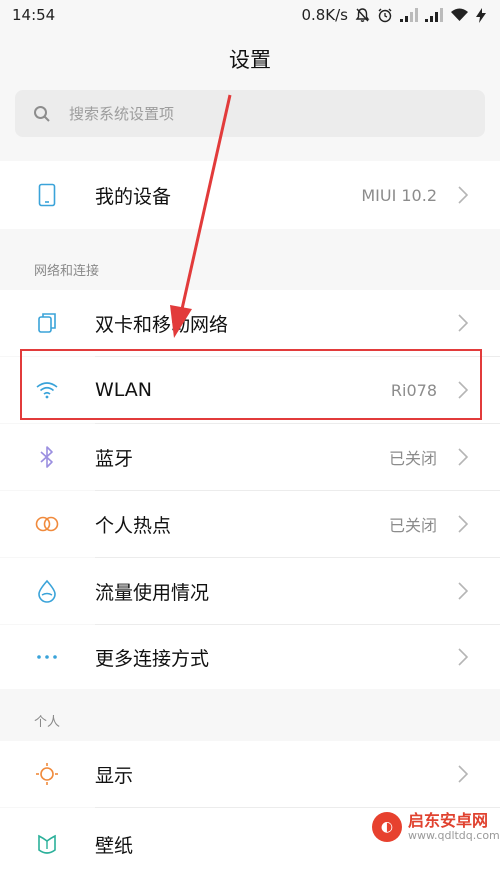 The width and height of the screenshot is (500, 880). What do you see at coordinates (47, 844) in the screenshot?
I see `wallpaper-icon` at bounding box center [47, 844].